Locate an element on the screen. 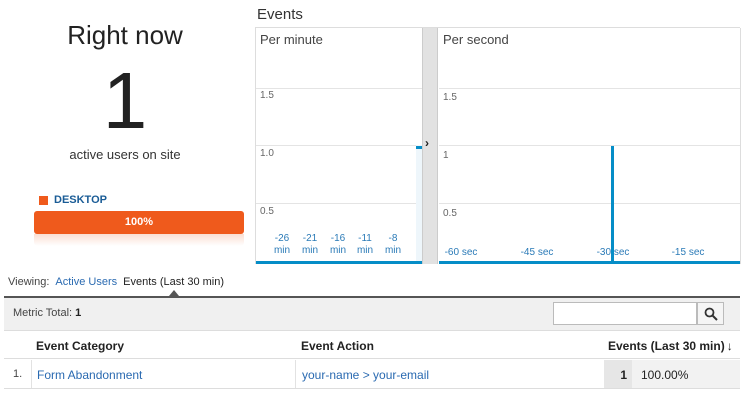 The width and height of the screenshot is (744, 395). search-button is located at coordinates (710, 313).